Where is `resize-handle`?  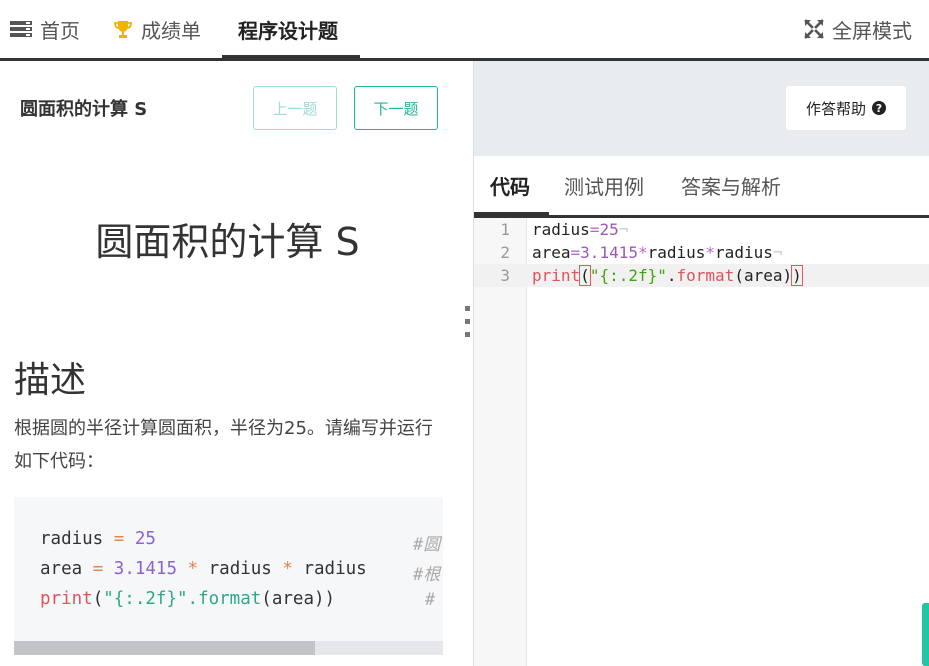
resize-handle is located at coordinates (467, 329).